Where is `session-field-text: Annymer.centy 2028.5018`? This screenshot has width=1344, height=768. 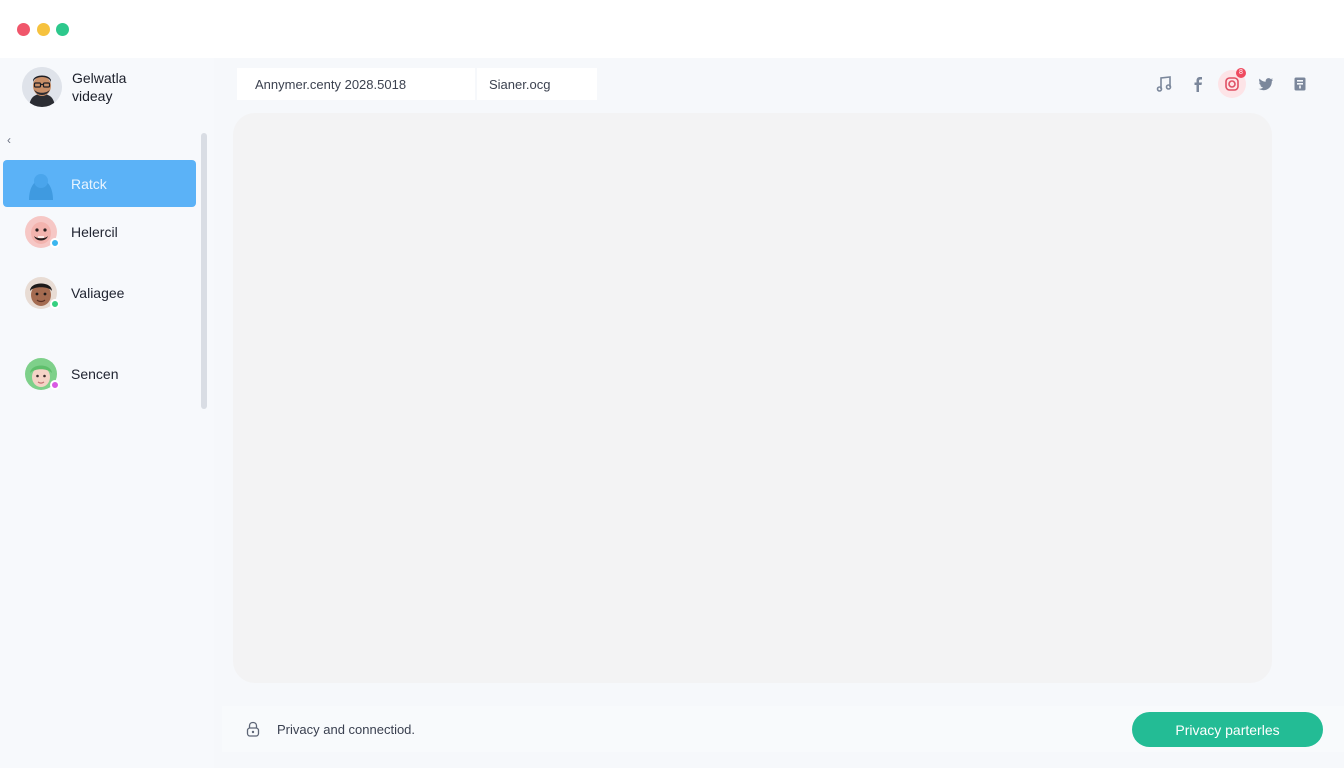
session-field-text: Annymer.centy 2028.5018 is located at coordinates (331, 84).